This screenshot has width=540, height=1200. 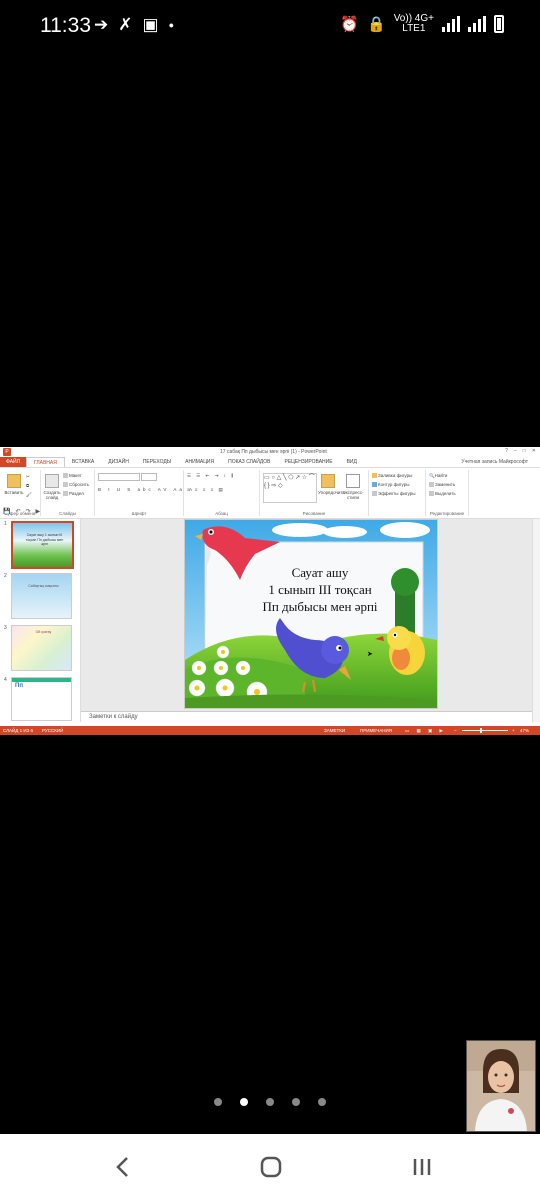 What do you see at coordinates (118, 462) in the screenshot?
I see `tab-design: ДИЗАЙН` at bounding box center [118, 462].